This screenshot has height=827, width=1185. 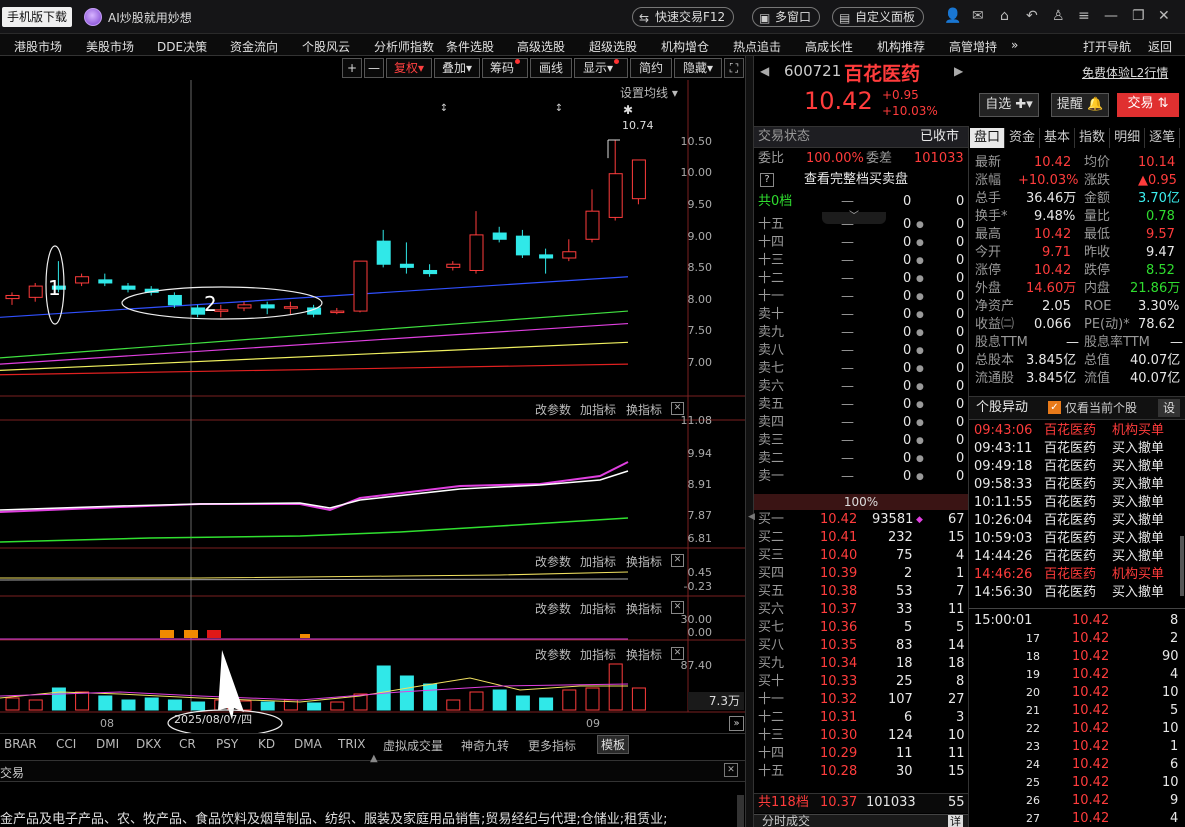 I want to click on trade-button: 交易 ⇅, so click(x=1148, y=105).